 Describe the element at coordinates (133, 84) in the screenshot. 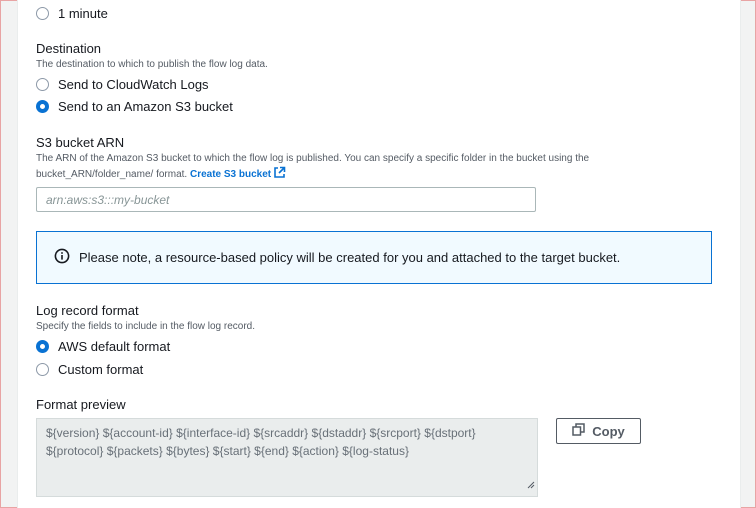

I see `destination-cloudwatch-label: Send to CloudWatch Logs` at that location.